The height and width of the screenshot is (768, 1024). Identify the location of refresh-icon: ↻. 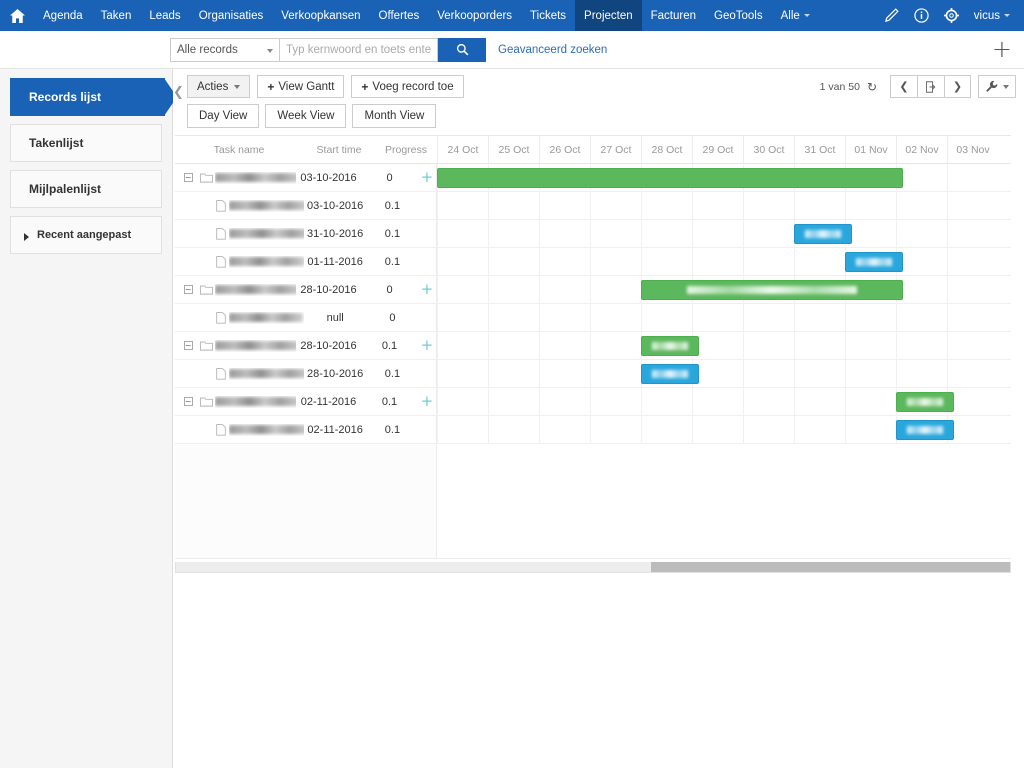
(872, 87).